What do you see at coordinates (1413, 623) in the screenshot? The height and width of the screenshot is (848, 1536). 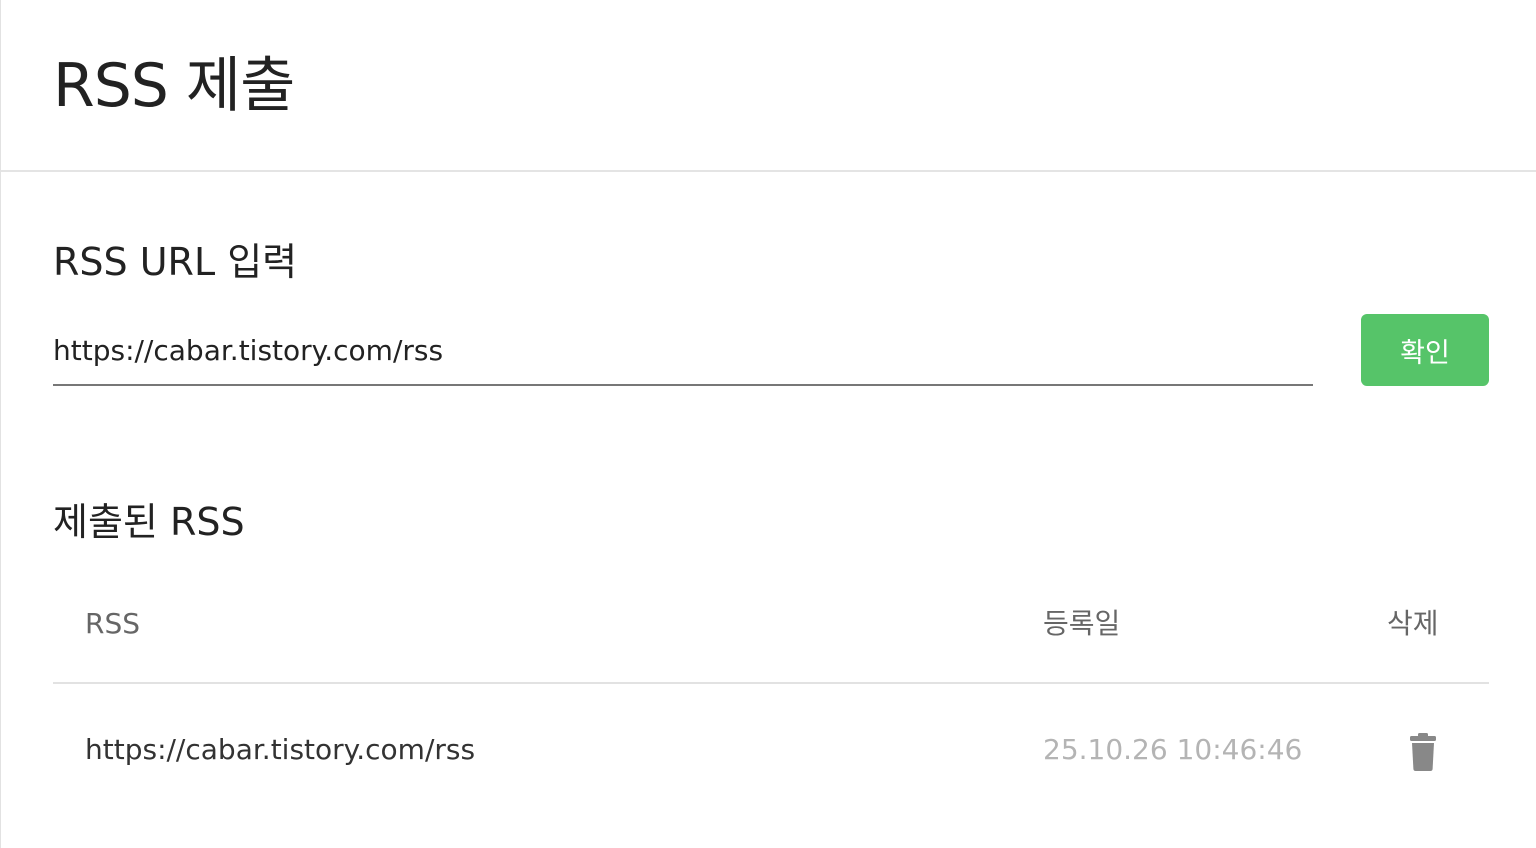 I see `column-header-delete: 삭제` at bounding box center [1413, 623].